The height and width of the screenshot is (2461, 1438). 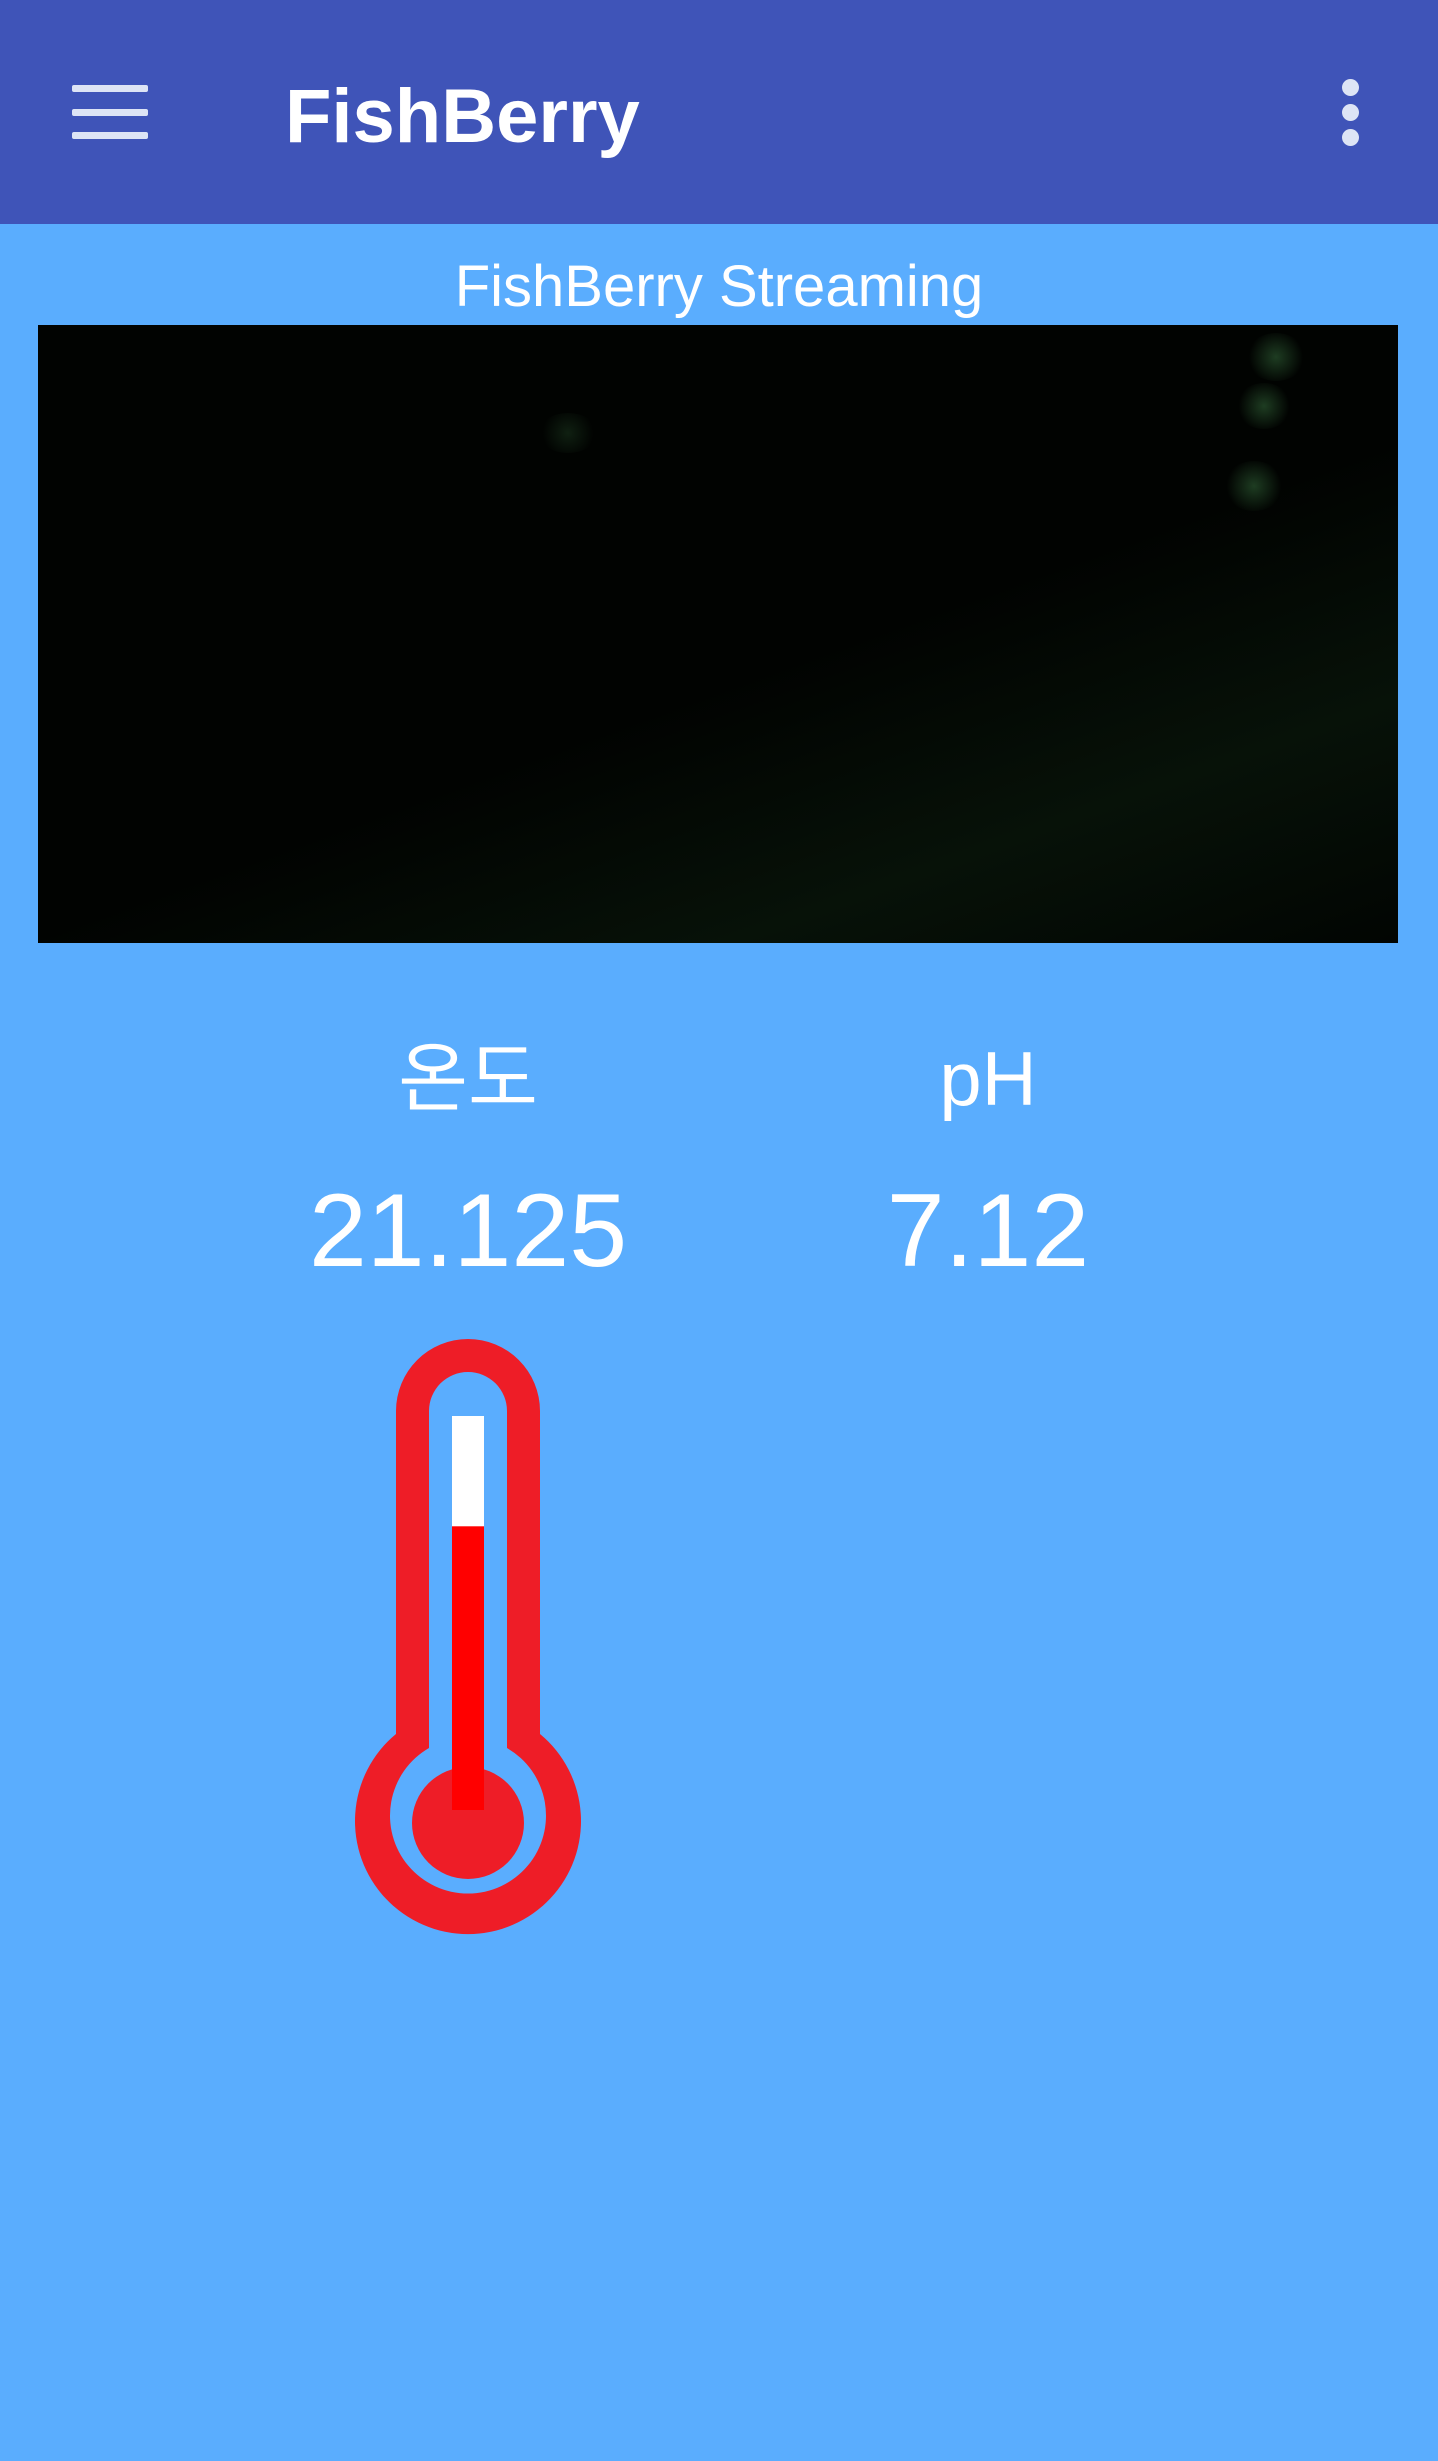 I want to click on thermometer-icon, so click(x=468, y=1637).